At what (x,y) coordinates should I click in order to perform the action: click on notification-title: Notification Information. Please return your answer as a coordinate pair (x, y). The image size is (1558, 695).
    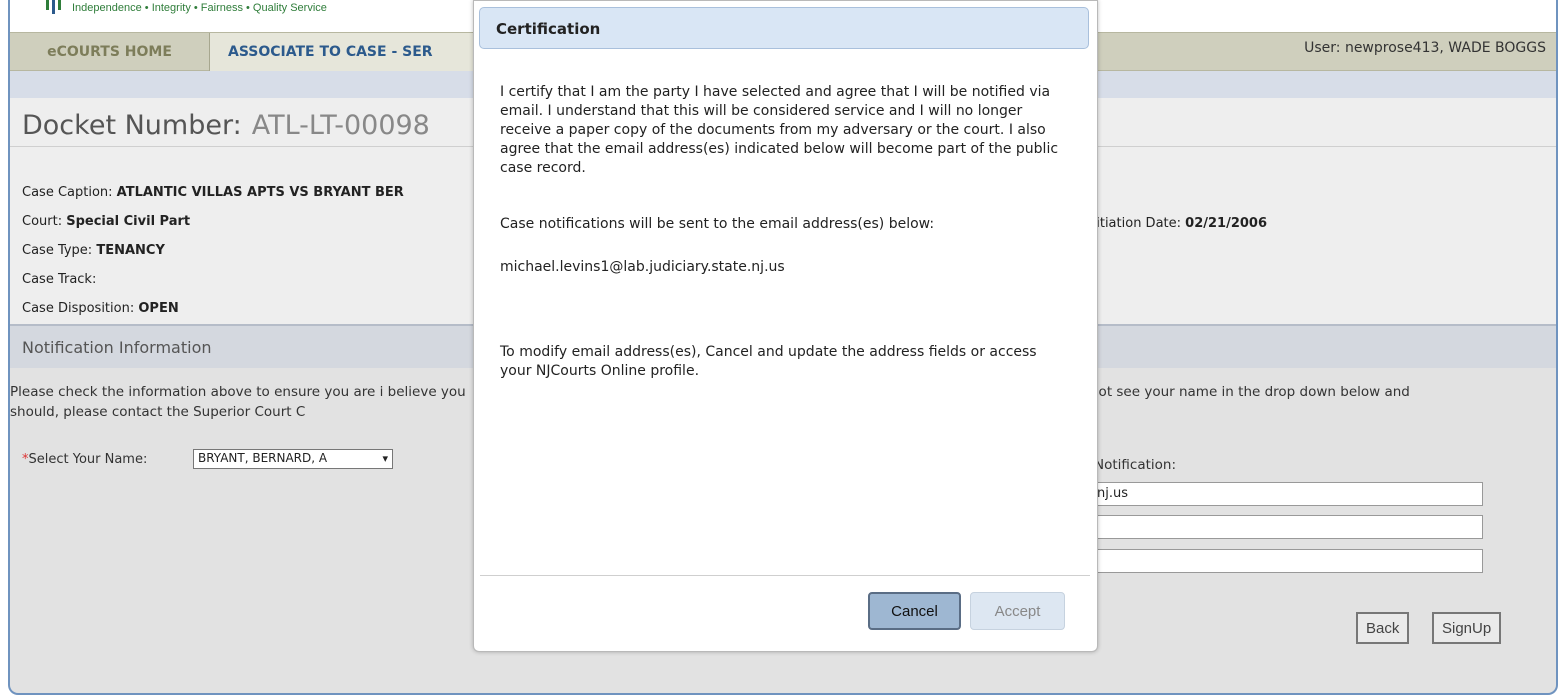
    Looking at the image, I should click on (117, 347).